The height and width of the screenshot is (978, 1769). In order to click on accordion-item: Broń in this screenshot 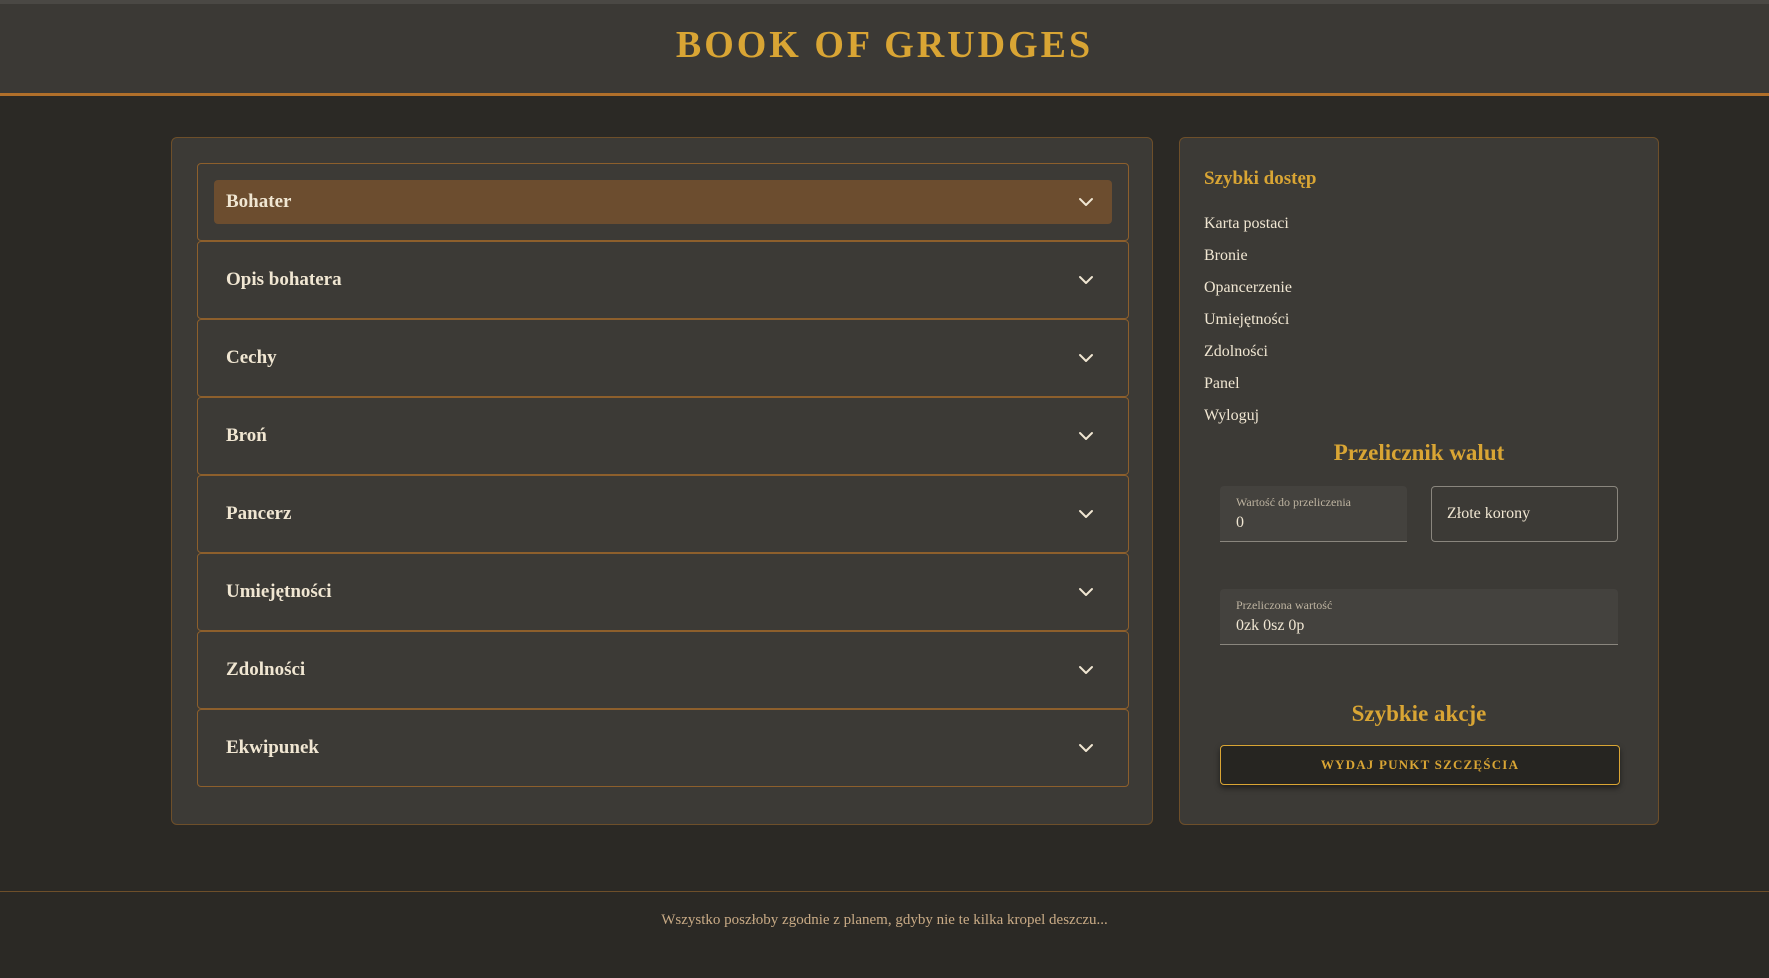, I will do `click(663, 436)`.